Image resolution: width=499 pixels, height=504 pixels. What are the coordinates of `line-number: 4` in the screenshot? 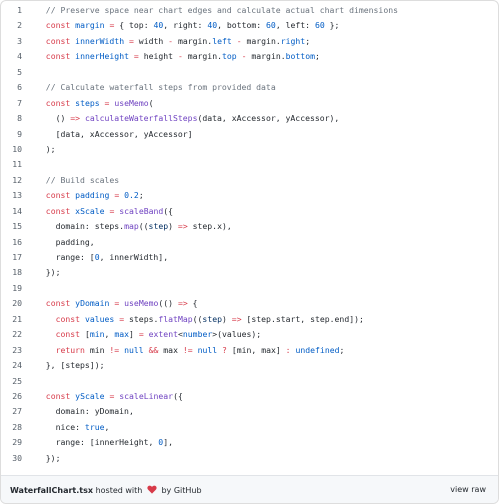 It's located at (11, 56).